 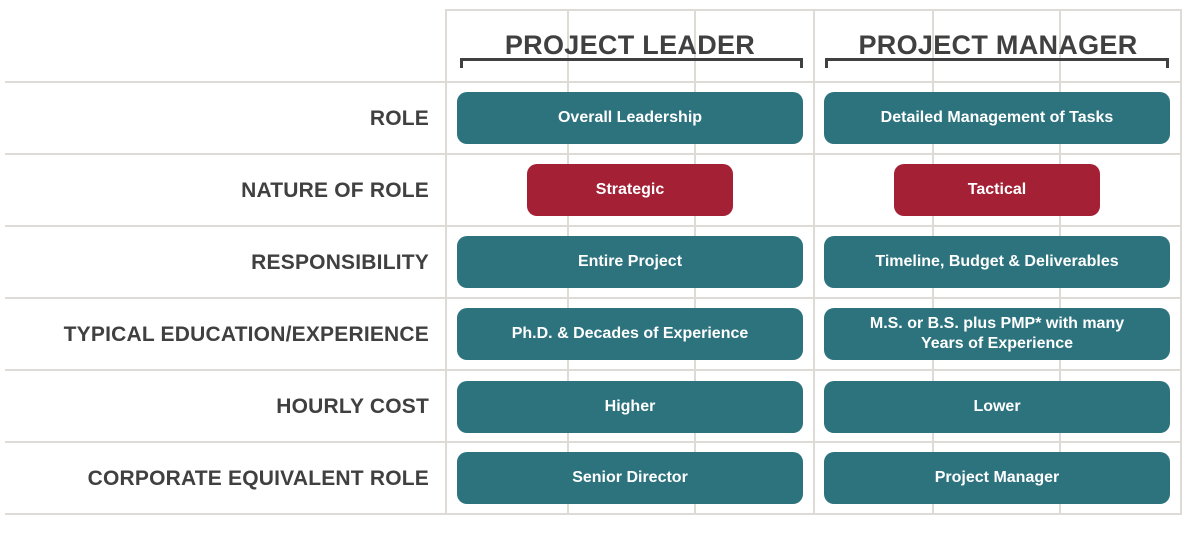 I want to click on column-header-project-manager: PROJECT MANAGER, so click(x=998, y=46).